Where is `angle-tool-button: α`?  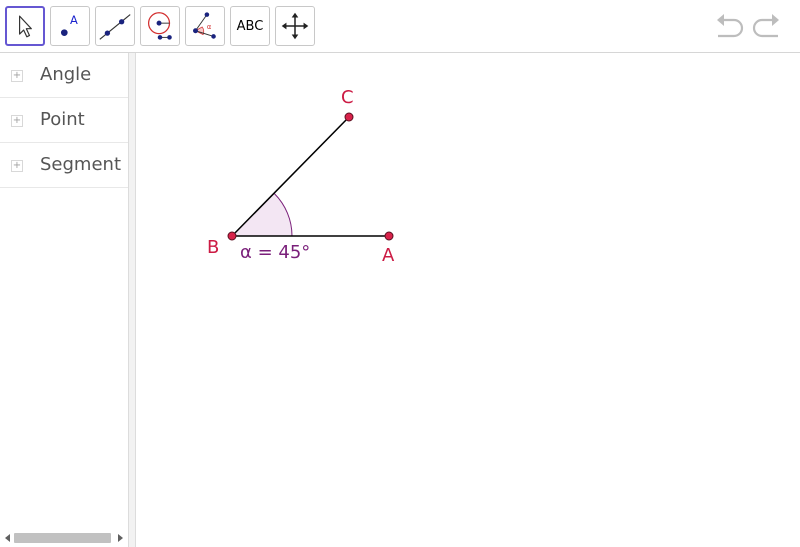 angle-tool-button: α is located at coordinates (205, 26).